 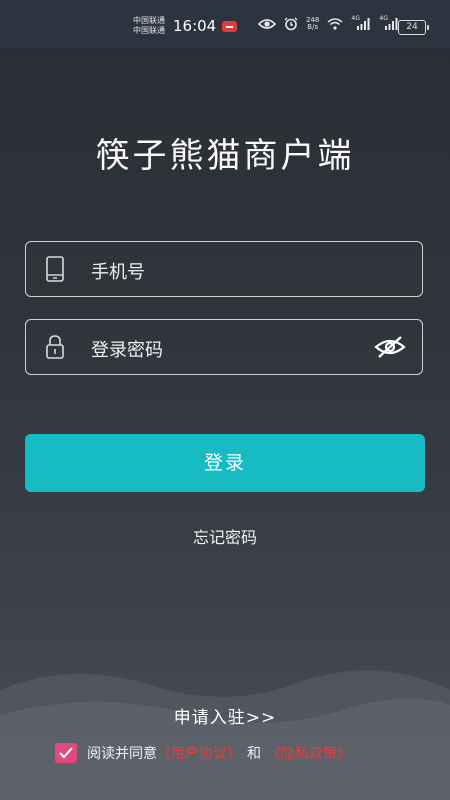 I want to click on alarm-icon, so click(x=291, y=24).